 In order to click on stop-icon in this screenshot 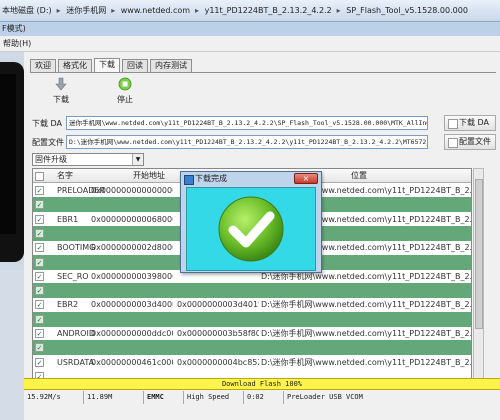, I will do `click(125, 84)`.